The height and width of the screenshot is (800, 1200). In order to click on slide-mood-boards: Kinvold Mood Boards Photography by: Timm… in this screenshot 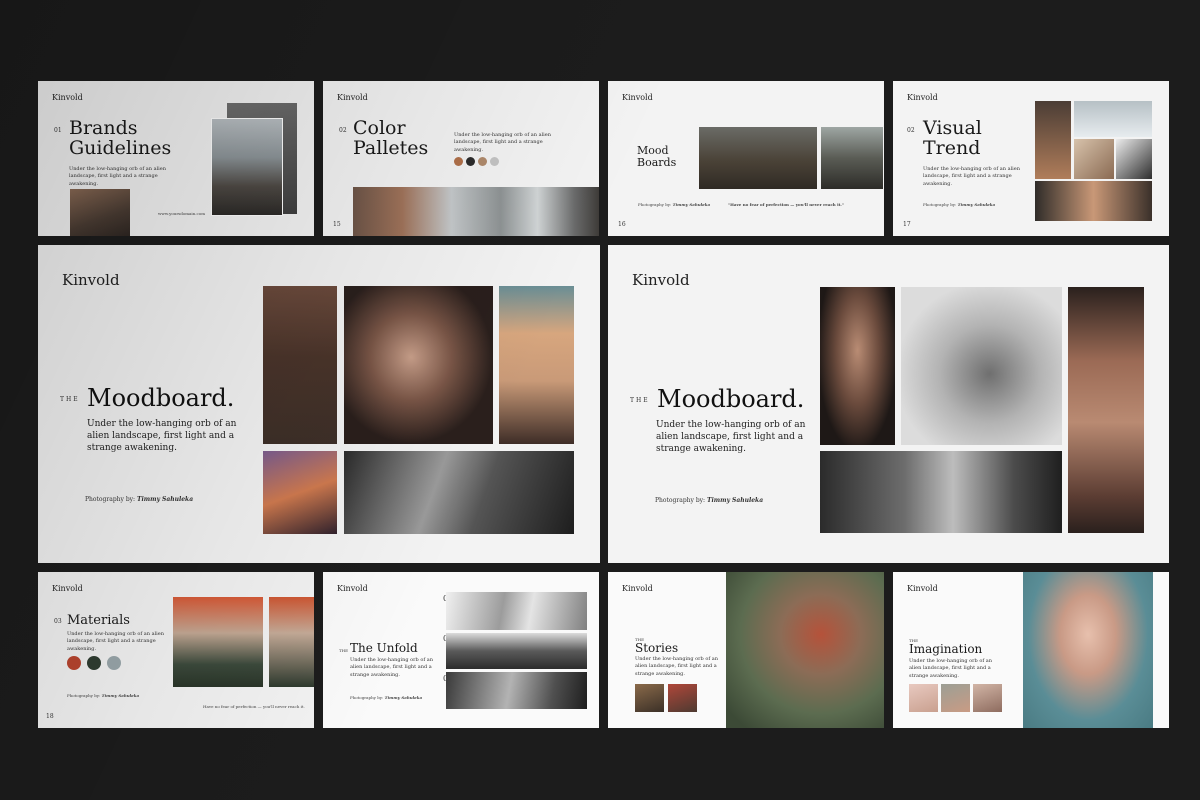, I will do `click(746, 158)`.